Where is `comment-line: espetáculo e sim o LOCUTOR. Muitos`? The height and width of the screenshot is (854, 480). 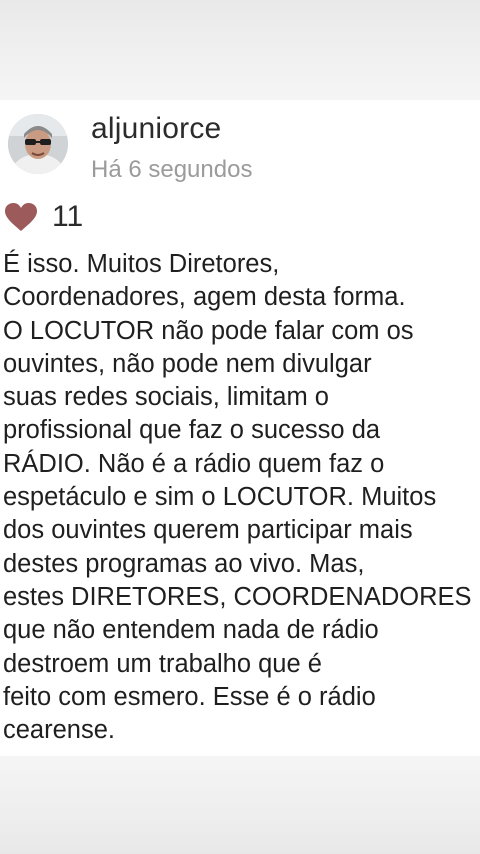
comment-line: espetáculo e sim o LOCUTOR. Muitos is located at coordinates (220, 497).